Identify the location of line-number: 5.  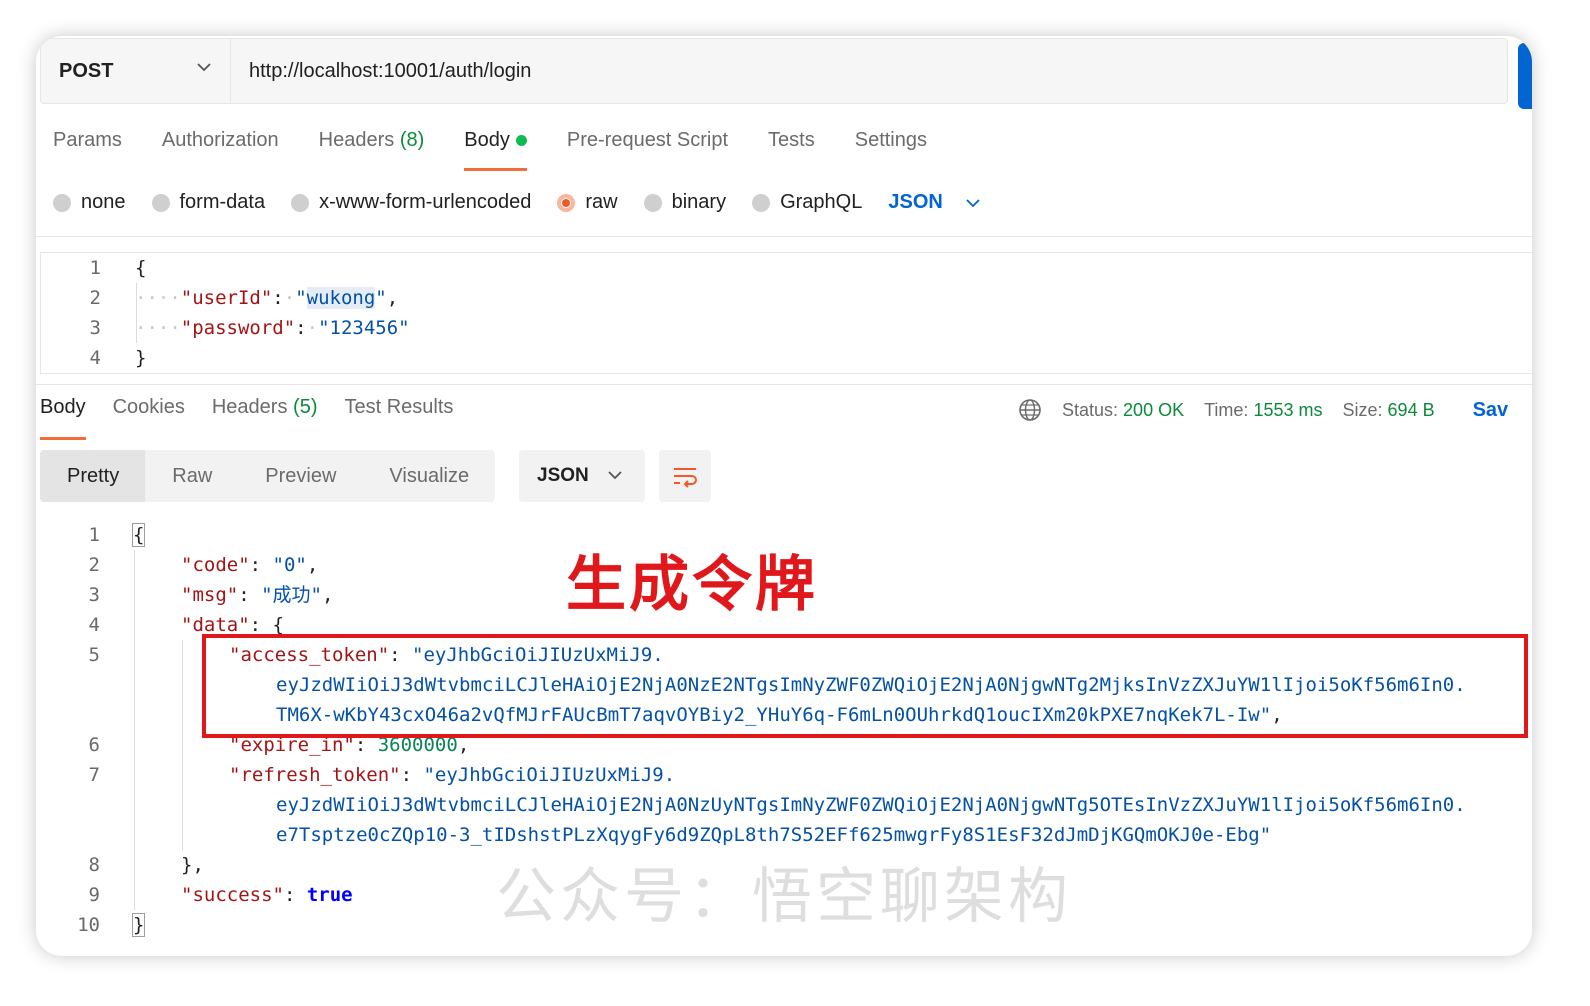
(94, 655).